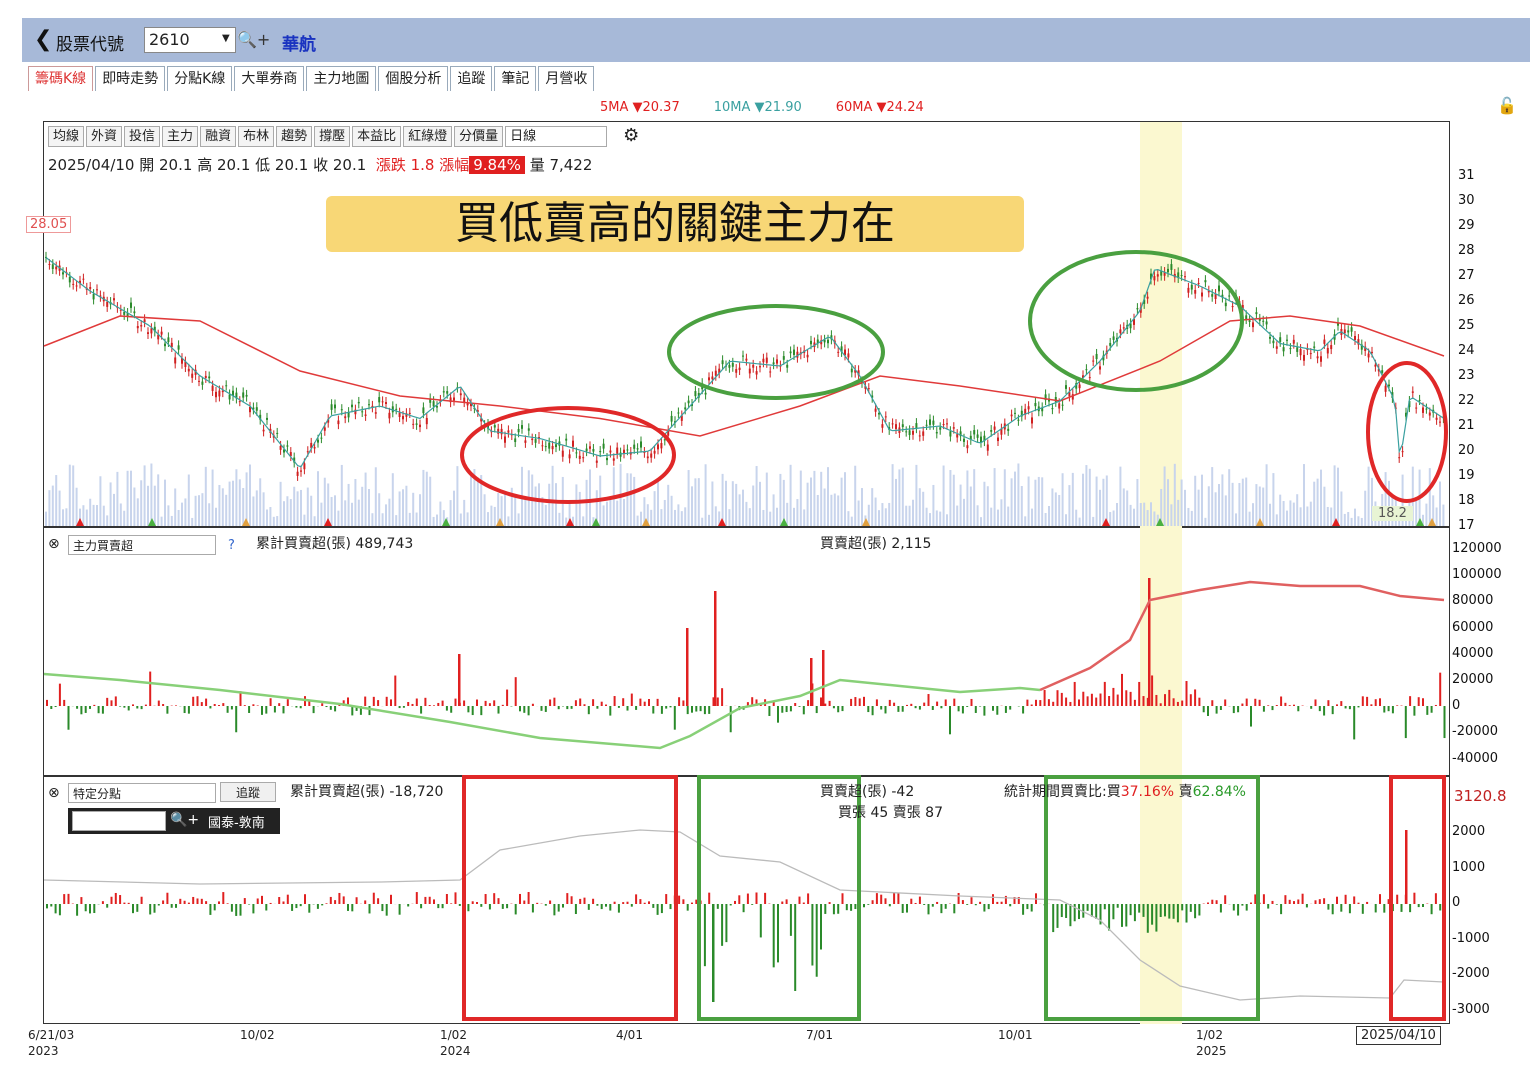 Image resolution: width=1540 pixels, height=1076 pixels. I want to click on btn-mainforce: 主力, so click(180, 136).